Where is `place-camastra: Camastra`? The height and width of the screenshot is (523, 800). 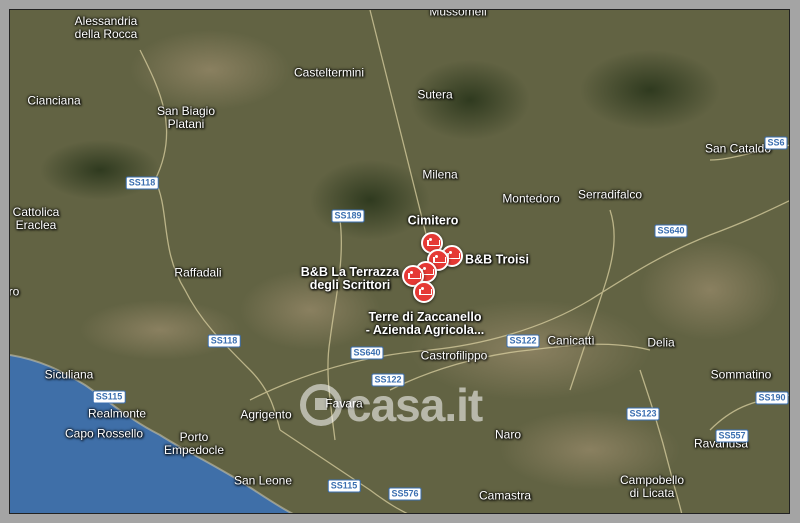
place-camastra: Camastra is located at coordinates (505, 495).